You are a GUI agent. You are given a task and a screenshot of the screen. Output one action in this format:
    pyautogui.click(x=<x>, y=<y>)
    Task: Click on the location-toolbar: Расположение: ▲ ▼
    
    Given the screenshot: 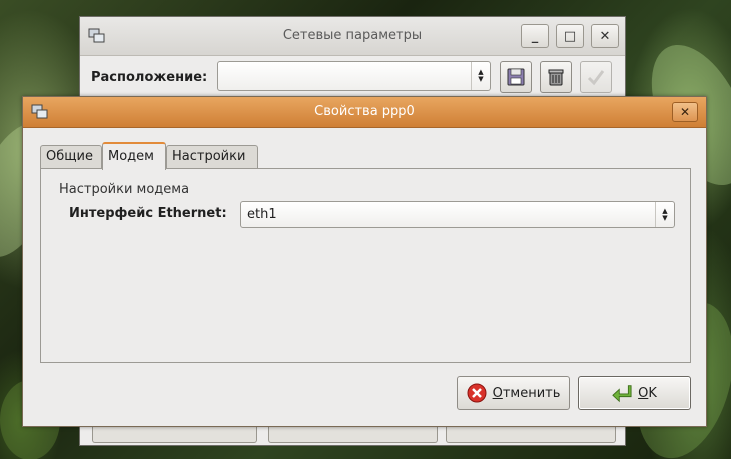 What is the action you would take?
    pyautogui.click(x=352, y=76)
    